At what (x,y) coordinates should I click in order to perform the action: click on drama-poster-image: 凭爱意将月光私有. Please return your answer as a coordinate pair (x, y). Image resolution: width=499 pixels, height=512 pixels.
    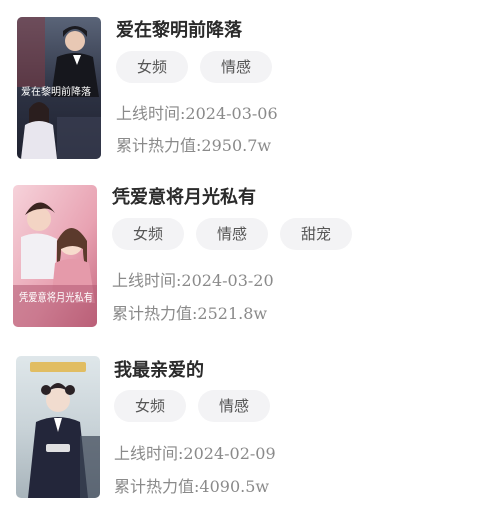
    Looking at the image, I should click on (55, 256).